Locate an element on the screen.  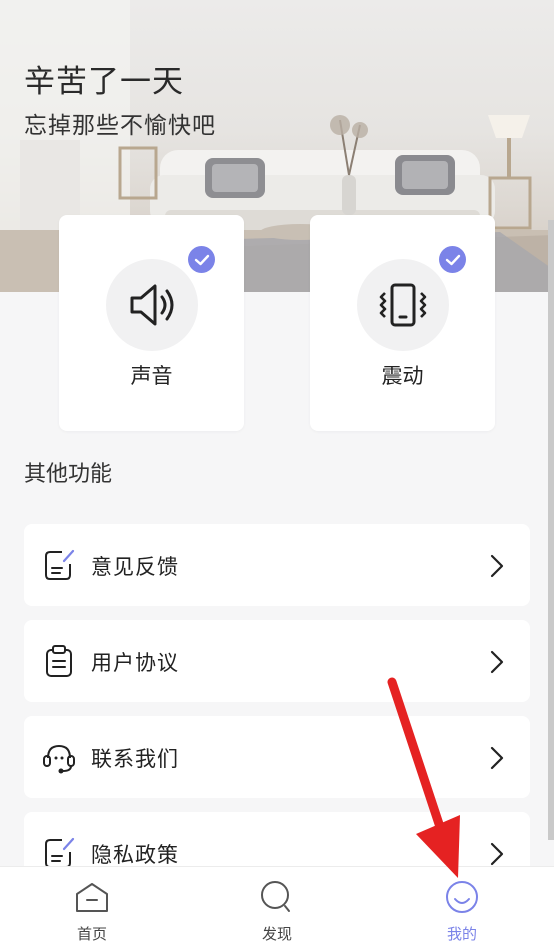
list-item-user-agreement: 用户协议 is located at coordinates (277, 661).